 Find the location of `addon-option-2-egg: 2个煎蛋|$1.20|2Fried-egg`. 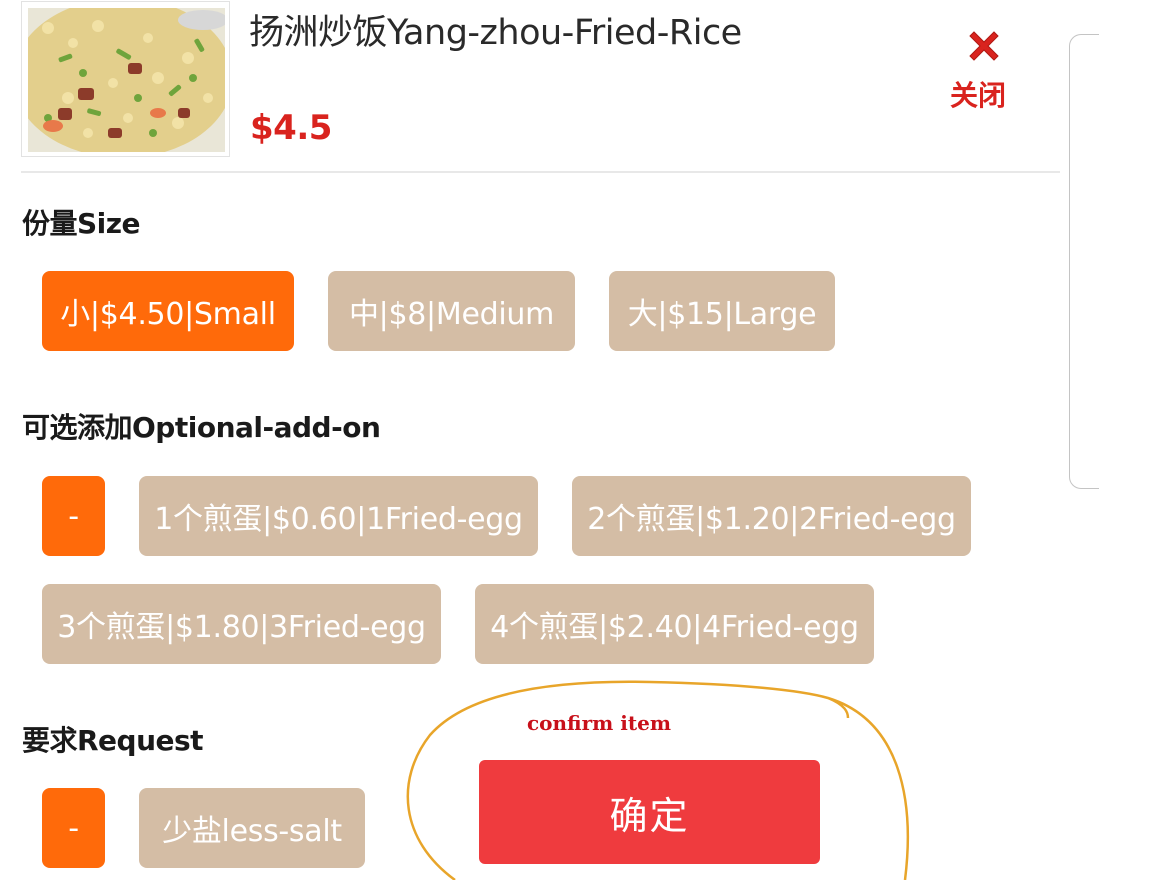

addon-option-2-egg: 2个煎蛋|$1.20|2Fried-egg is located at coordinates (771, 516).